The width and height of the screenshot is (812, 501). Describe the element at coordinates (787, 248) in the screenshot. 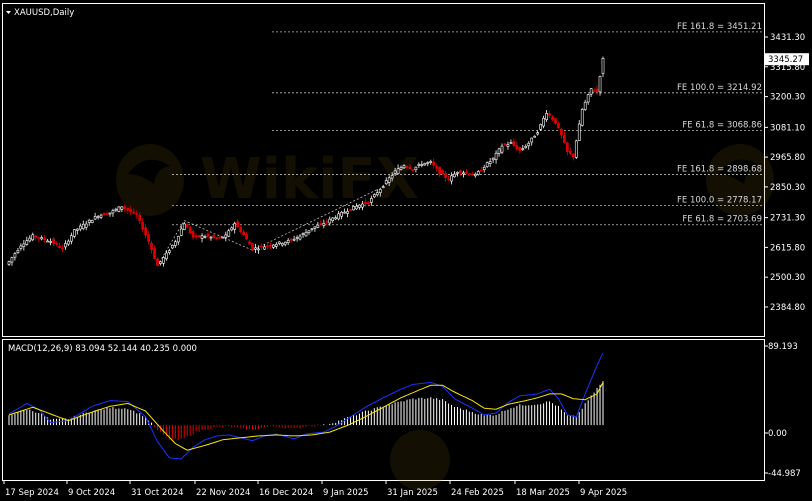

I see `price-tick-label: 2615.80` at that location.